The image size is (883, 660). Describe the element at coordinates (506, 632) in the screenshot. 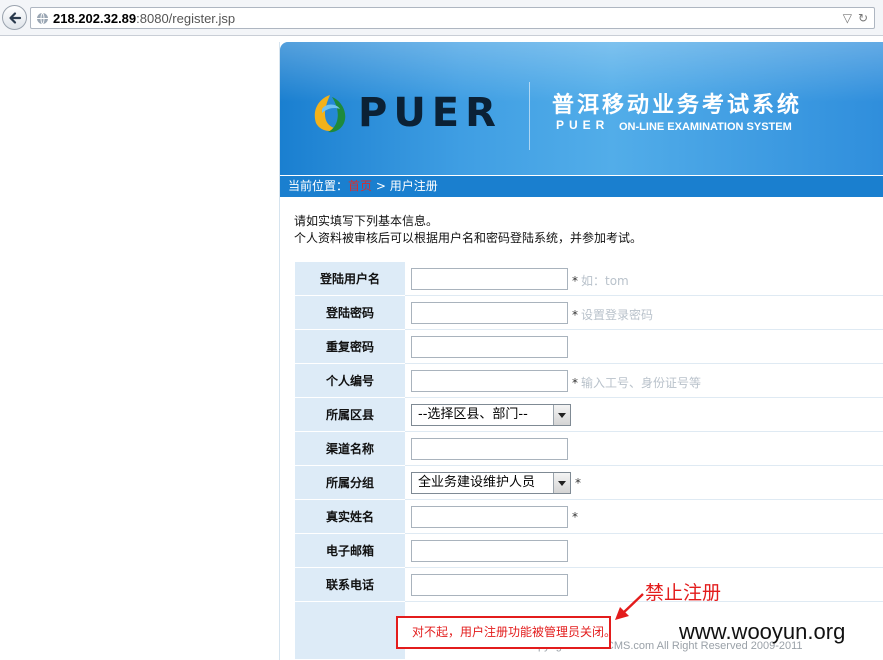

I see `error-message: 对不起，用户注册功能被管理员关闭。` at that location.